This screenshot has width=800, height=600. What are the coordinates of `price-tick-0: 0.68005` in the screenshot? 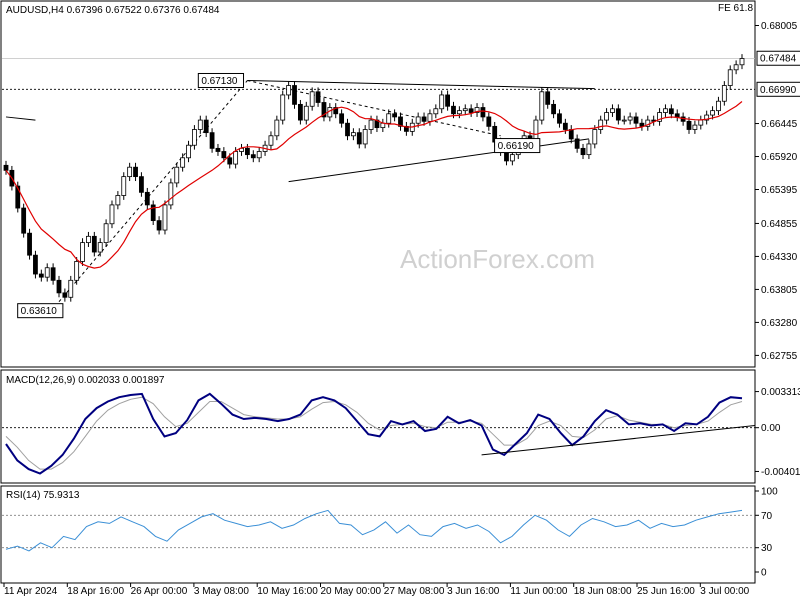 It's located at (779, 26).